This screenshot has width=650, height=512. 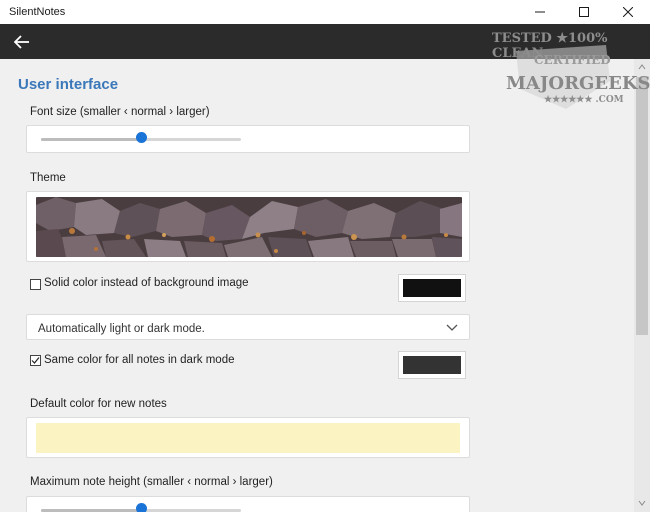 I want to click on close-icon, so click(x=628, y=12).